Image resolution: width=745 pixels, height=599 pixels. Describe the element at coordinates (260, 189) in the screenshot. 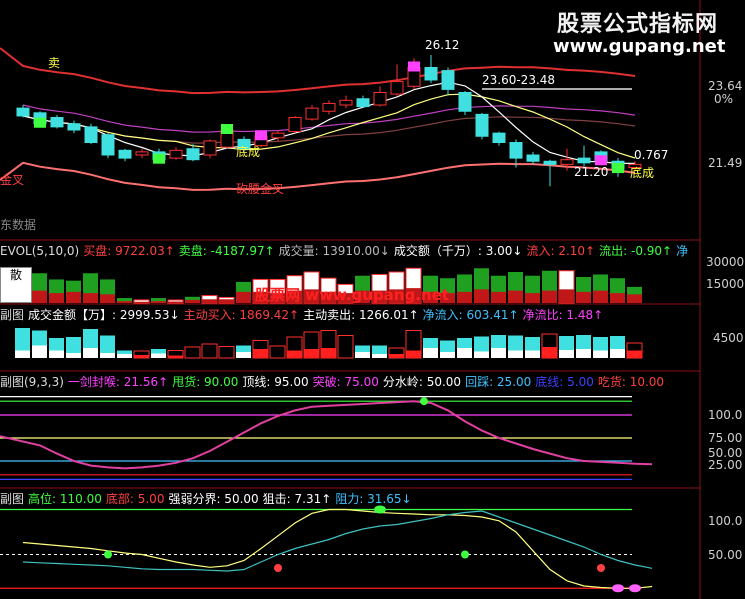

I see `golden-cross-label: 砍腰金叉` at that location.